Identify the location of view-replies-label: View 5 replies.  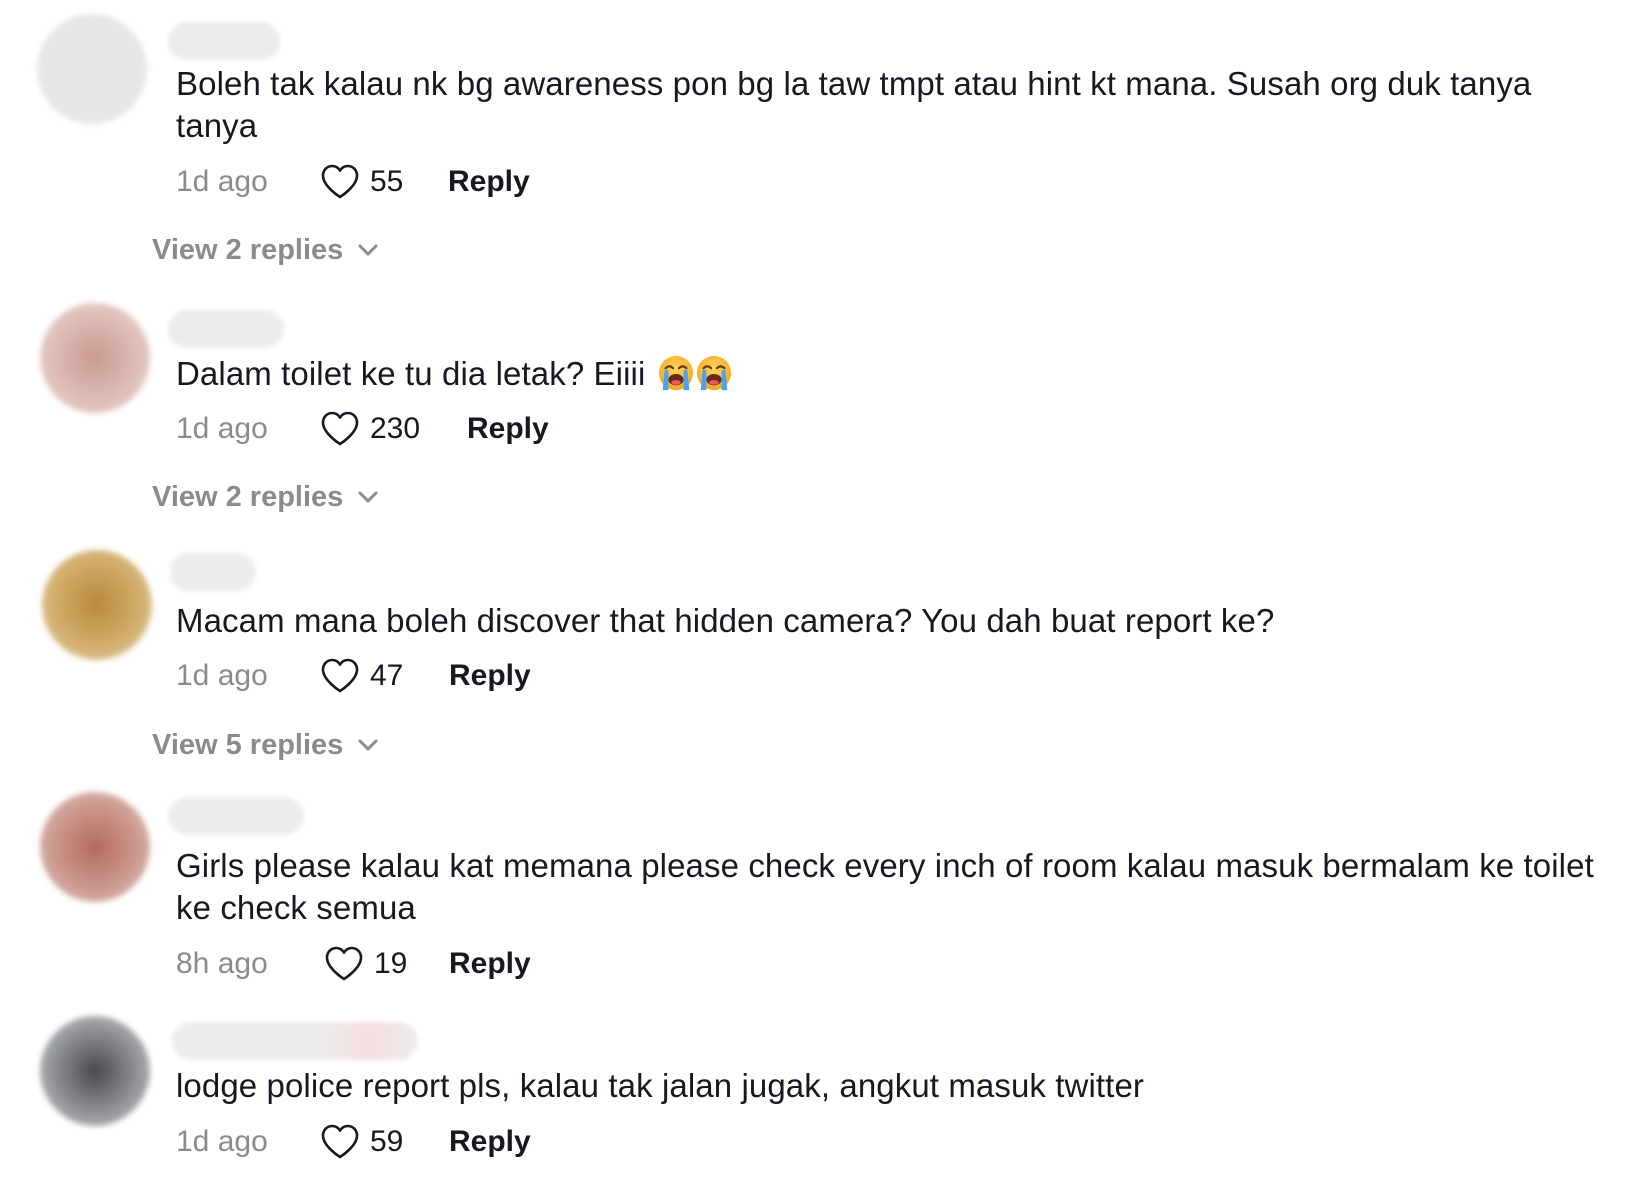
(248, 745).